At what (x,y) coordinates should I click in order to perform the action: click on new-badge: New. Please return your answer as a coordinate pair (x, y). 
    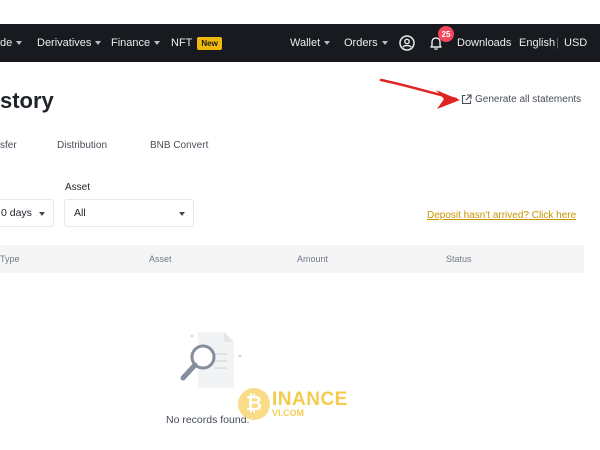
    Looking at the image, I should click on (209, 43).